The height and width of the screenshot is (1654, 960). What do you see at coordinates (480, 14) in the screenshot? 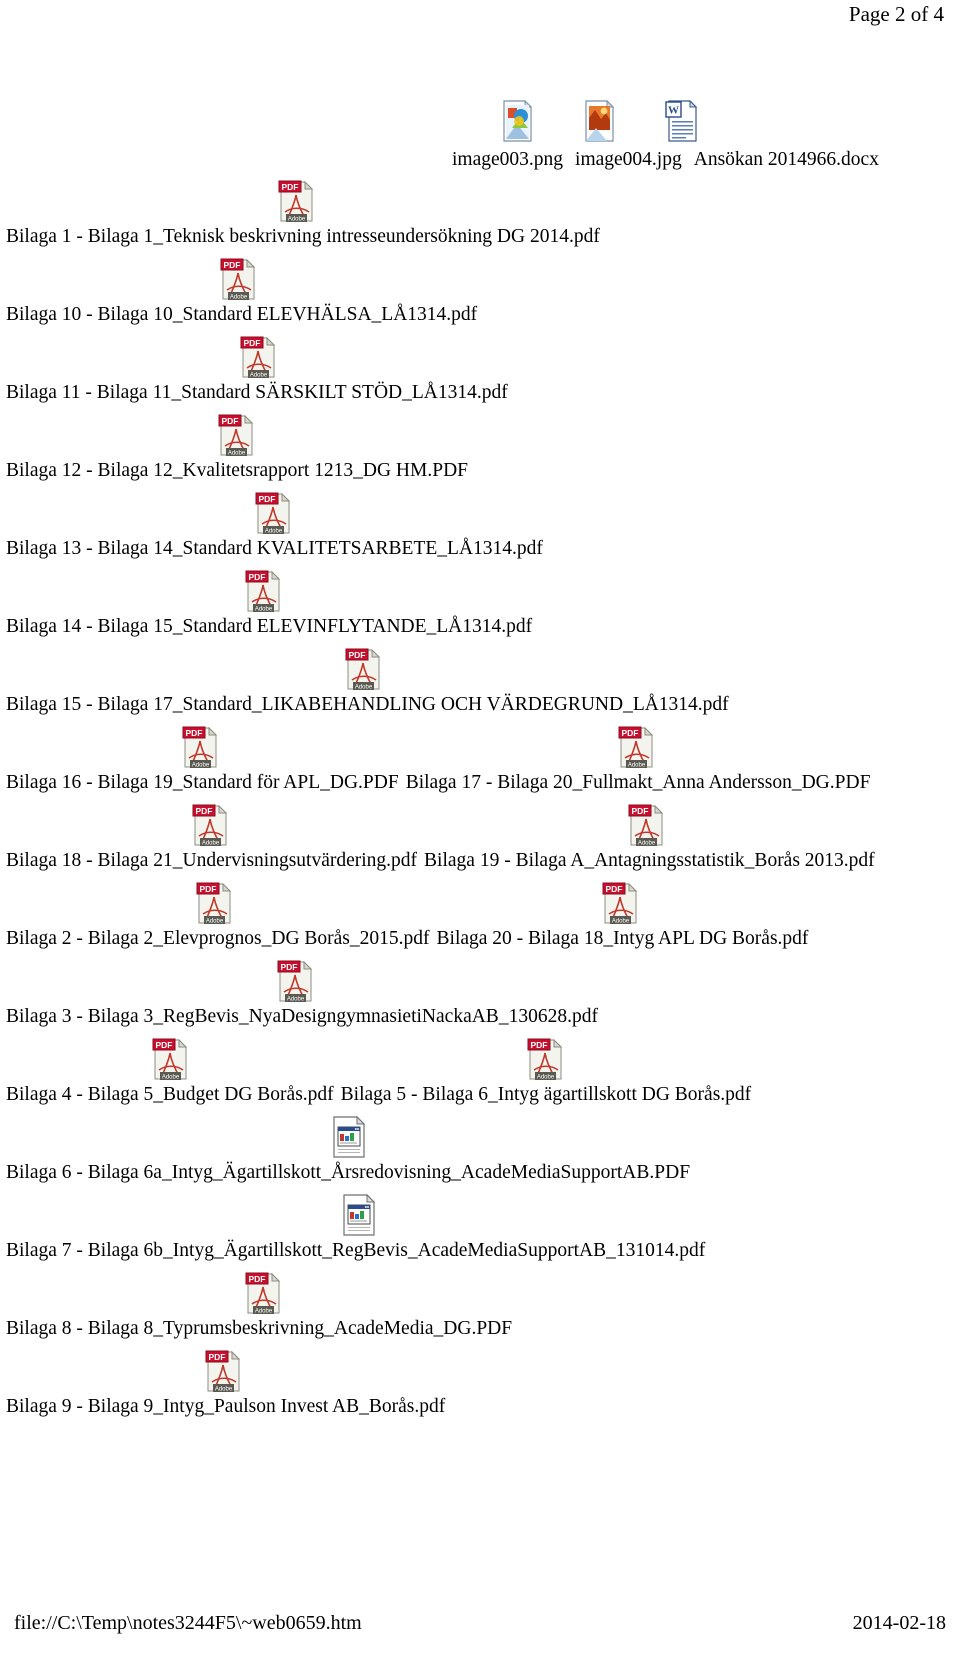
I see `page-header: Page 2 of 4` at bounding box center [480, 14].